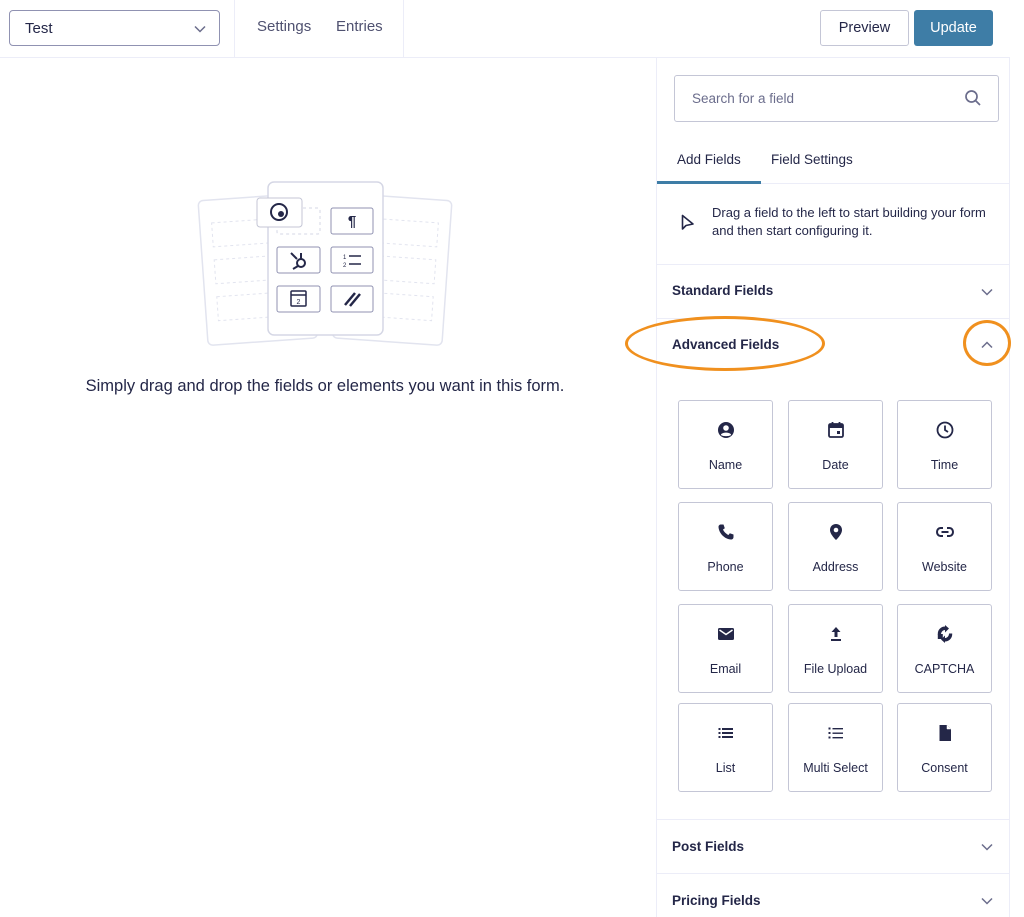  I want to click on link-icon, so click(944, 532).